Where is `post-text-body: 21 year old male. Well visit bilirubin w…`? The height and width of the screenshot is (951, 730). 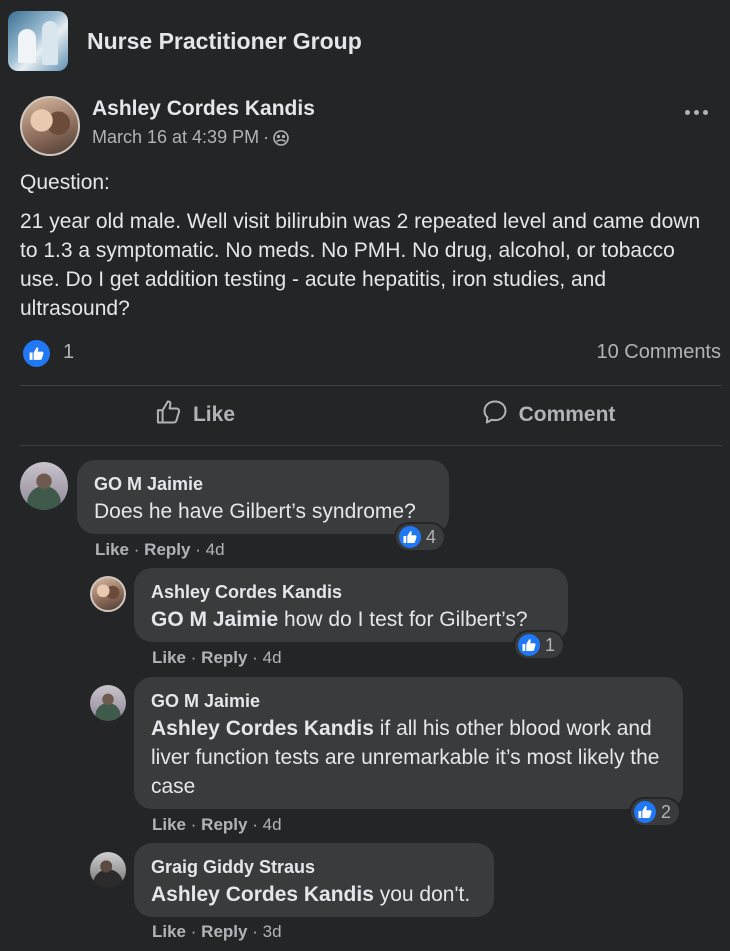
post-text-body: 21 year old male. Well visit bilirubin w… is located at coordinates (360, 265).